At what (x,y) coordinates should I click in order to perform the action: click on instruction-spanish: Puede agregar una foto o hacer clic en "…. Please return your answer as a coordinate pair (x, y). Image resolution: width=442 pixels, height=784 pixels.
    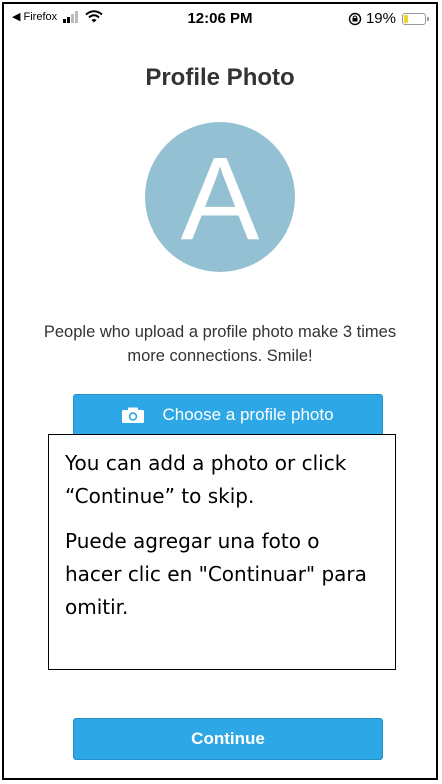
    Looking at the image, I should click on (216, 574).